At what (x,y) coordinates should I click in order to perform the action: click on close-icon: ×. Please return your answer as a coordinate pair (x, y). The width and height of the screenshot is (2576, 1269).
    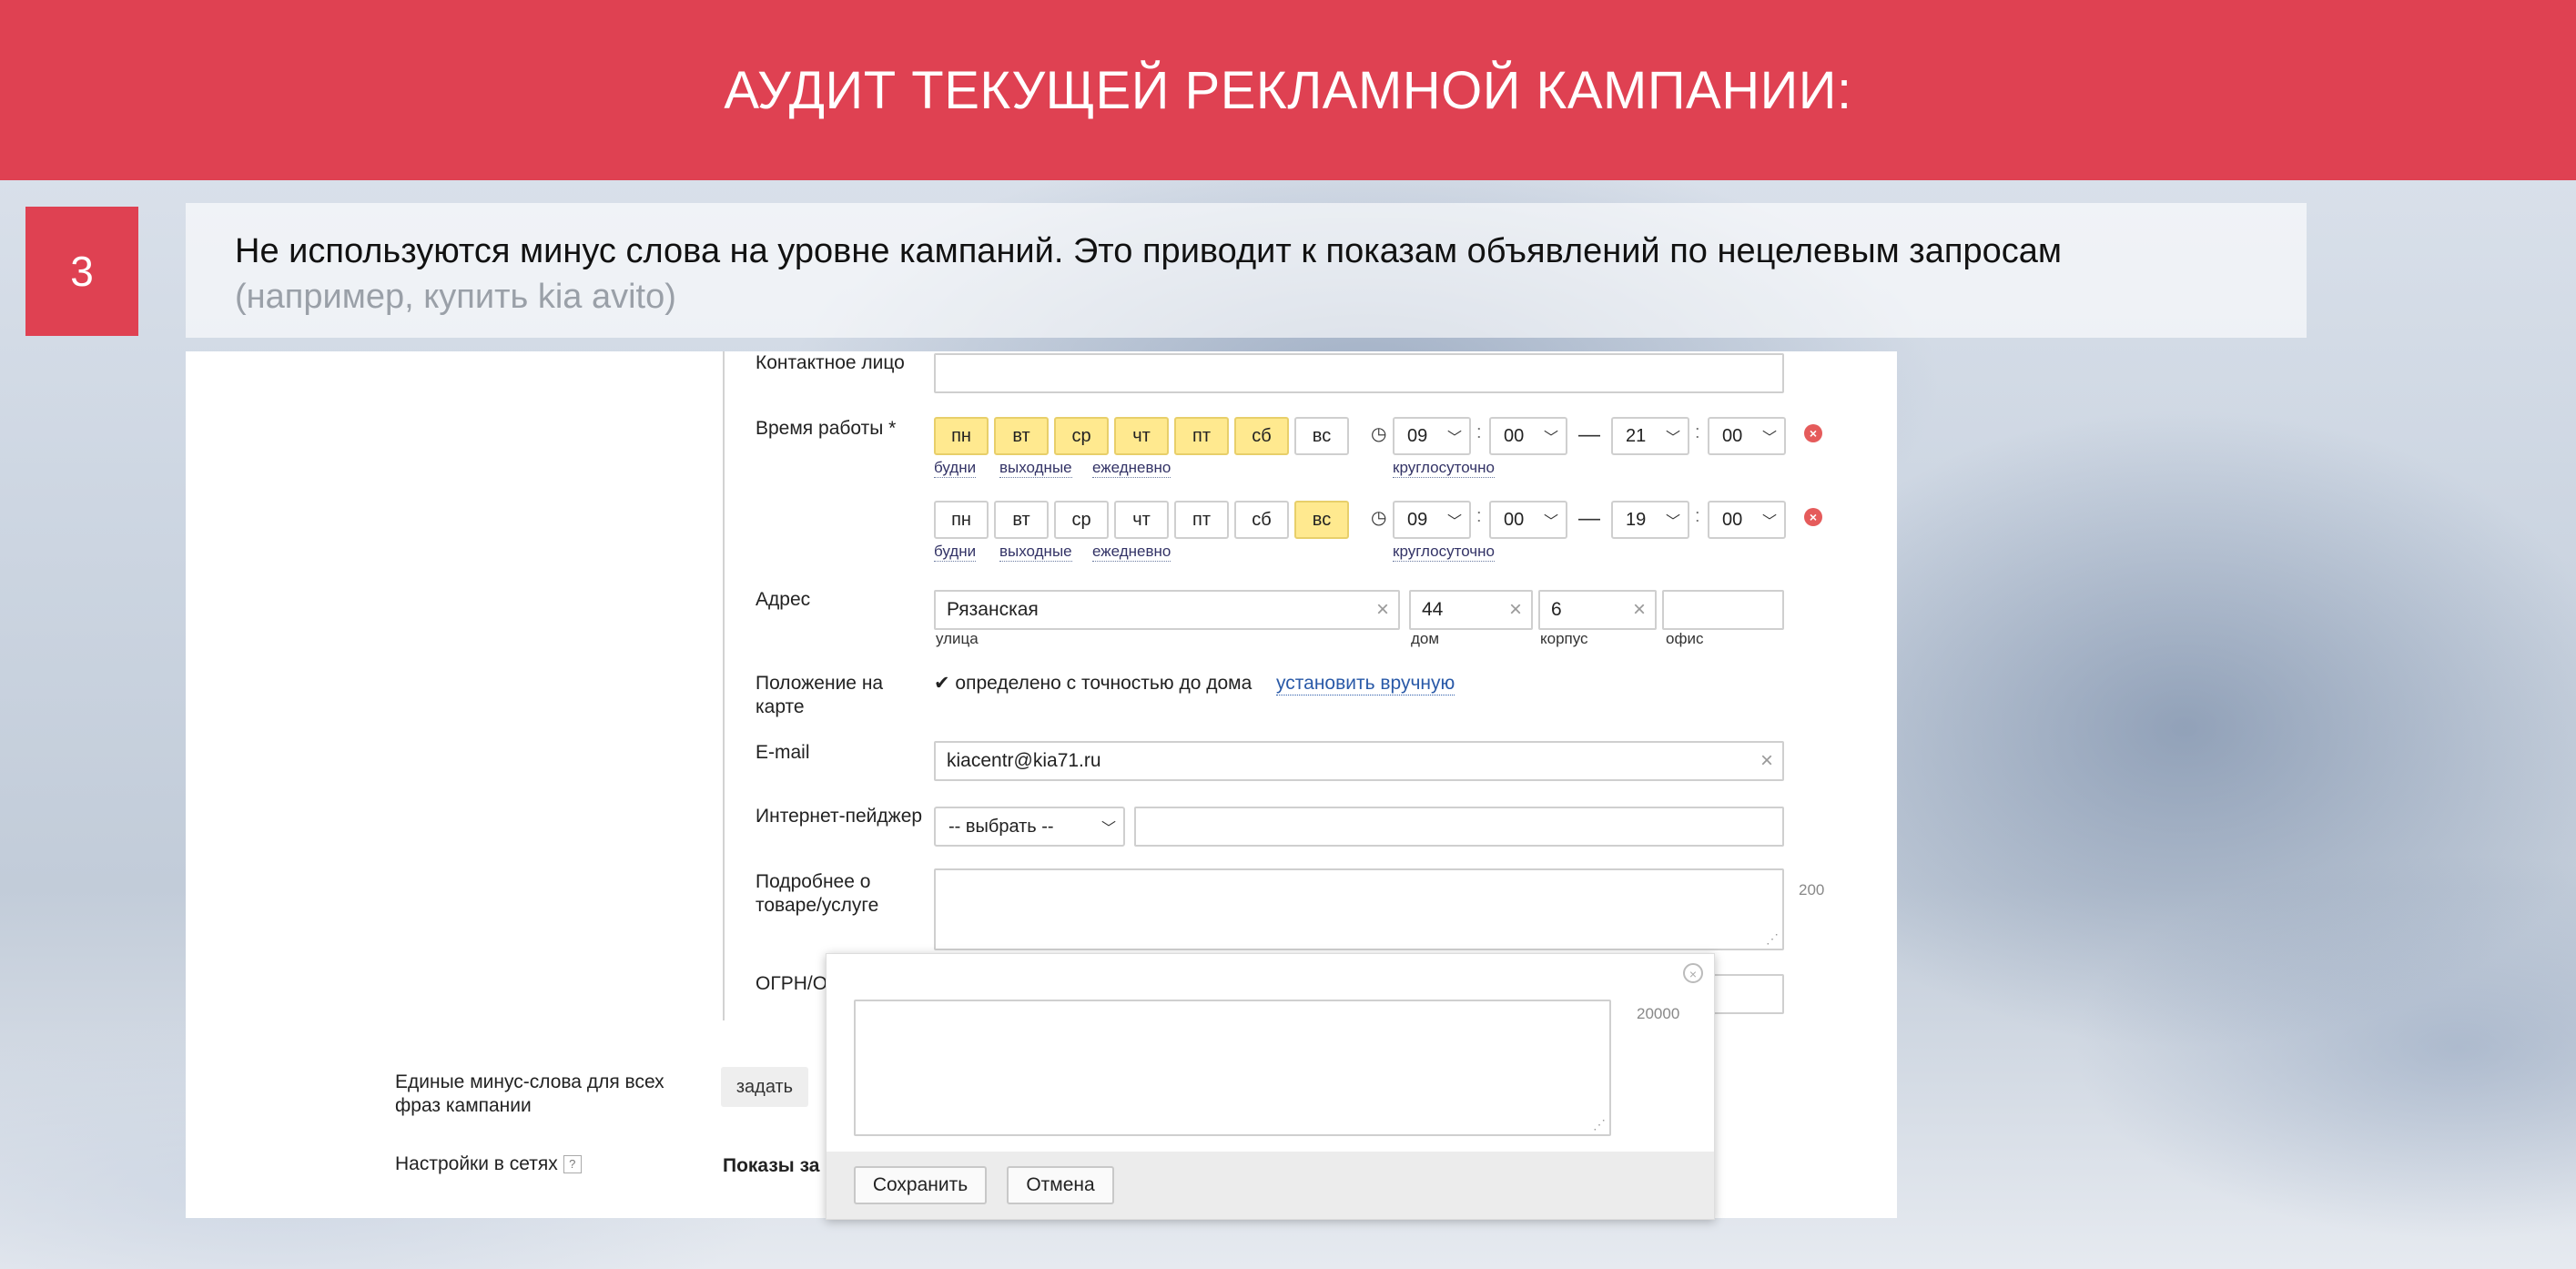
    Looking at the image, I should click on (1693, 973).